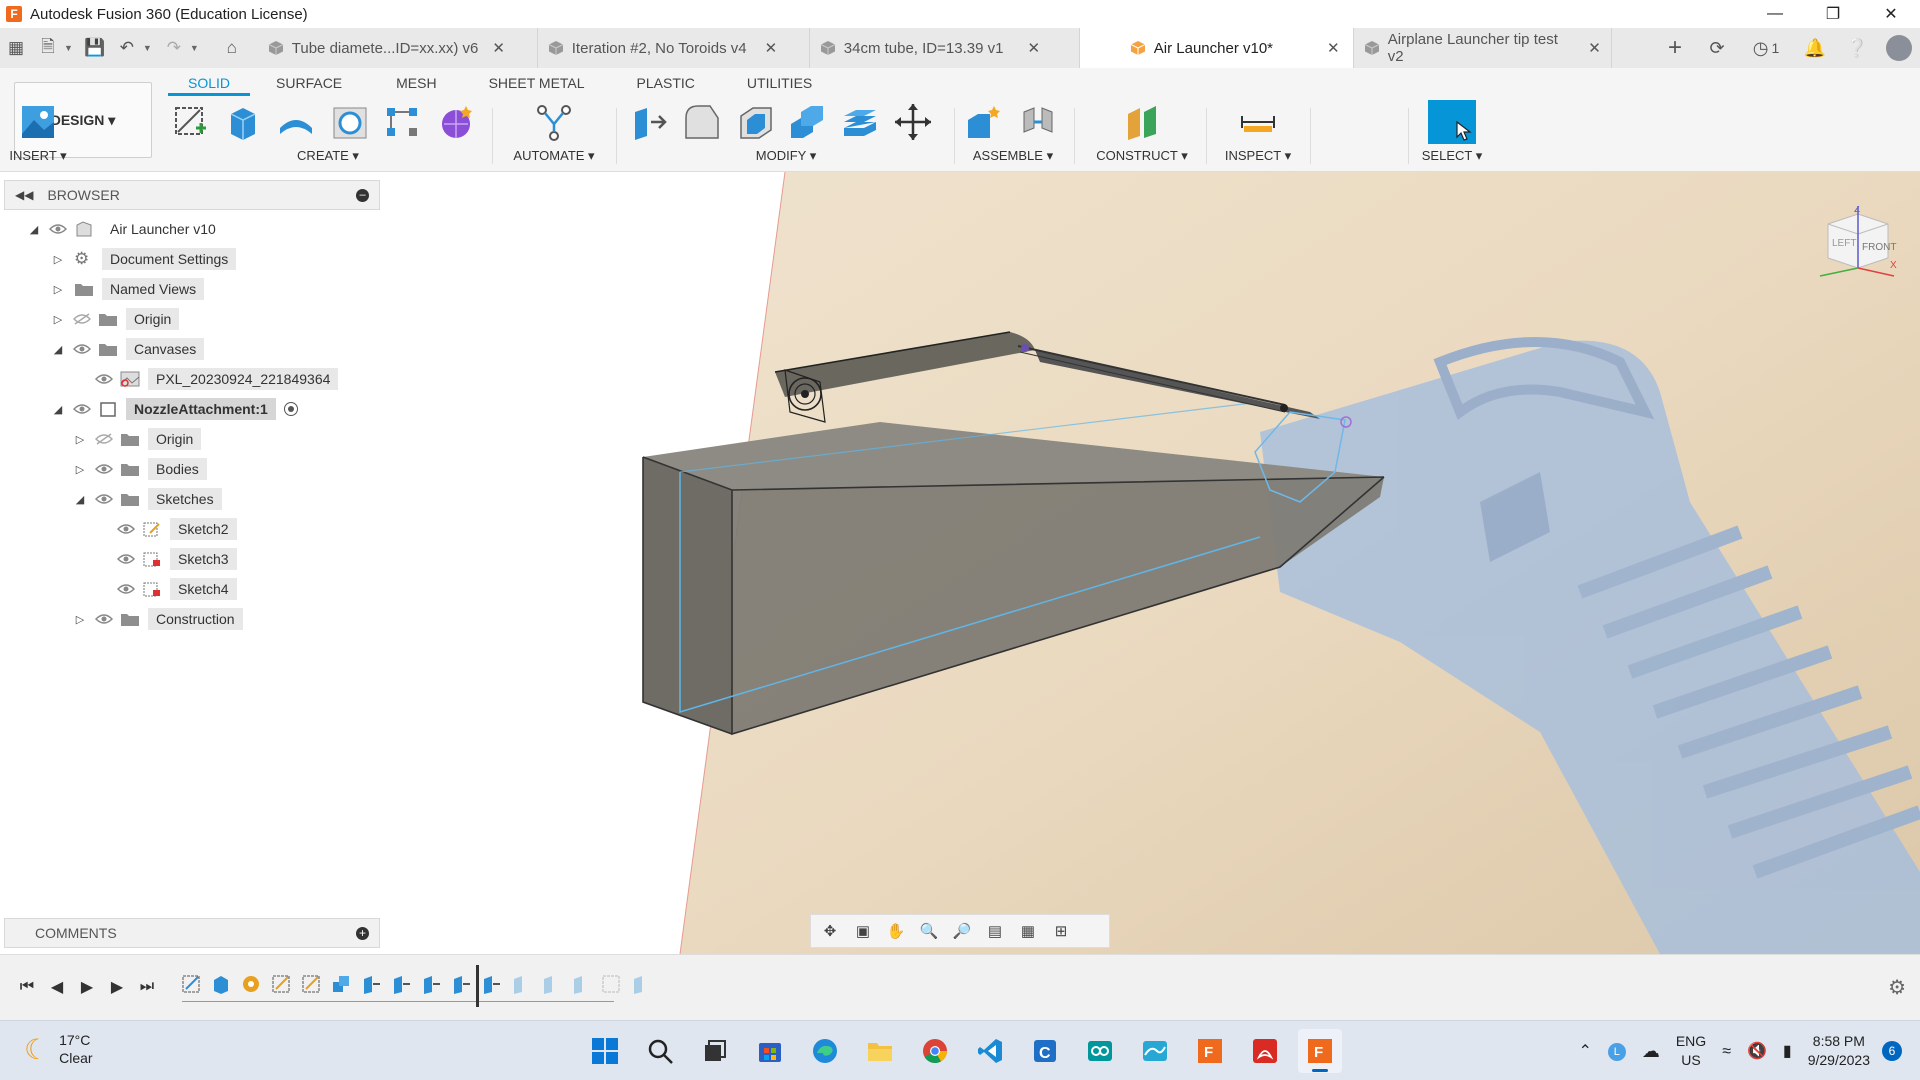 This screenshot has height=1080, width=1920. What do you see at coordinates (163, 229) in the screenshot?
I see `tree-label: Air Launcher v10` at bounding box center [163, 229].